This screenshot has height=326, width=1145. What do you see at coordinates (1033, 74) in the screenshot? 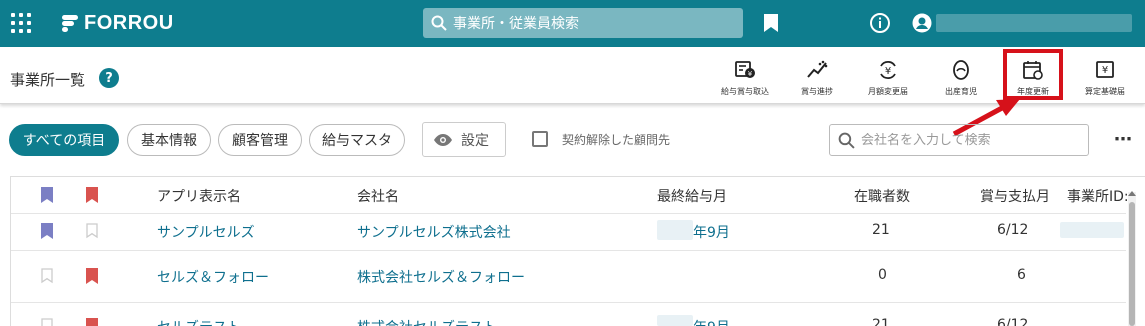
I see `annual-update-highlight-box` at bounding box center [1033, 74].